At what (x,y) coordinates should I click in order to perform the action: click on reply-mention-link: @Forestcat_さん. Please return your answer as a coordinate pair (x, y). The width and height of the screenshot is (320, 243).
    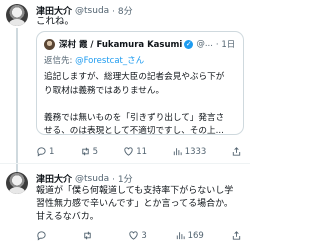
    Looking at the image, I should click on (109, 61).